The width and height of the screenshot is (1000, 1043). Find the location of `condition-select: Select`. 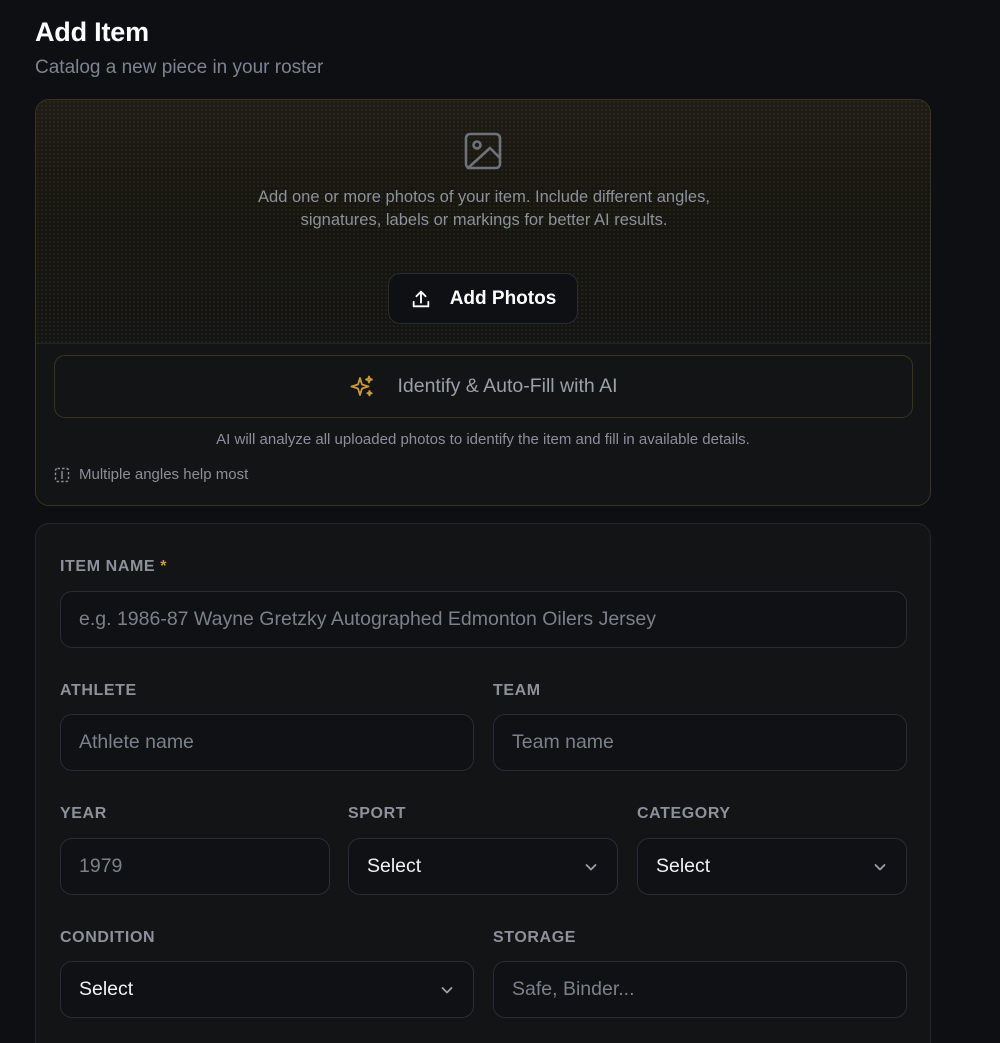

condition-select: Select is located at coordinates (267, 989).